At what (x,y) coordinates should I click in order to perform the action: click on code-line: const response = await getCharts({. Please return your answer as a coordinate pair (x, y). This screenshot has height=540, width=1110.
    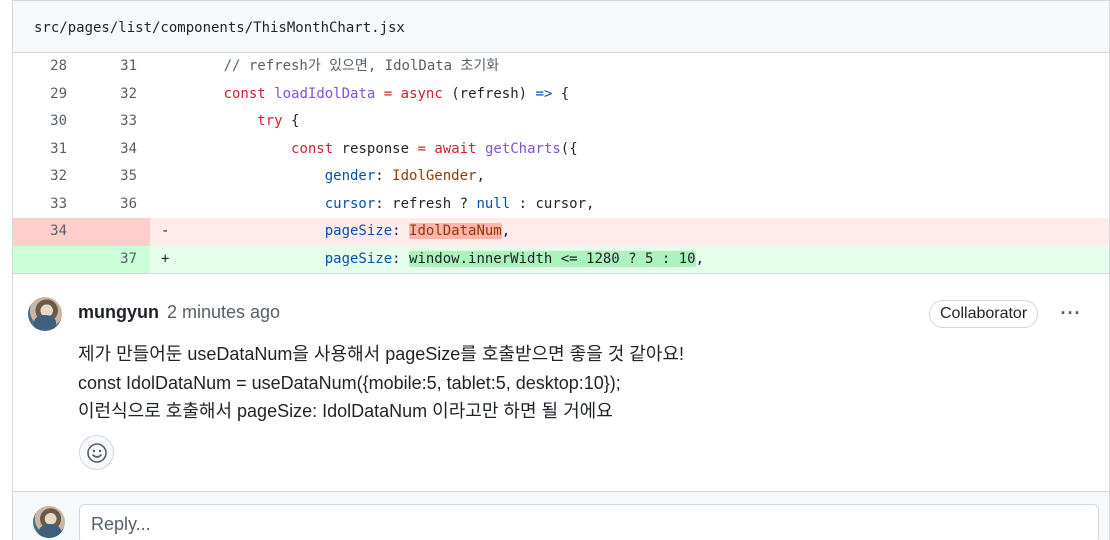
    Looking at the image, I should click on (375, 150).